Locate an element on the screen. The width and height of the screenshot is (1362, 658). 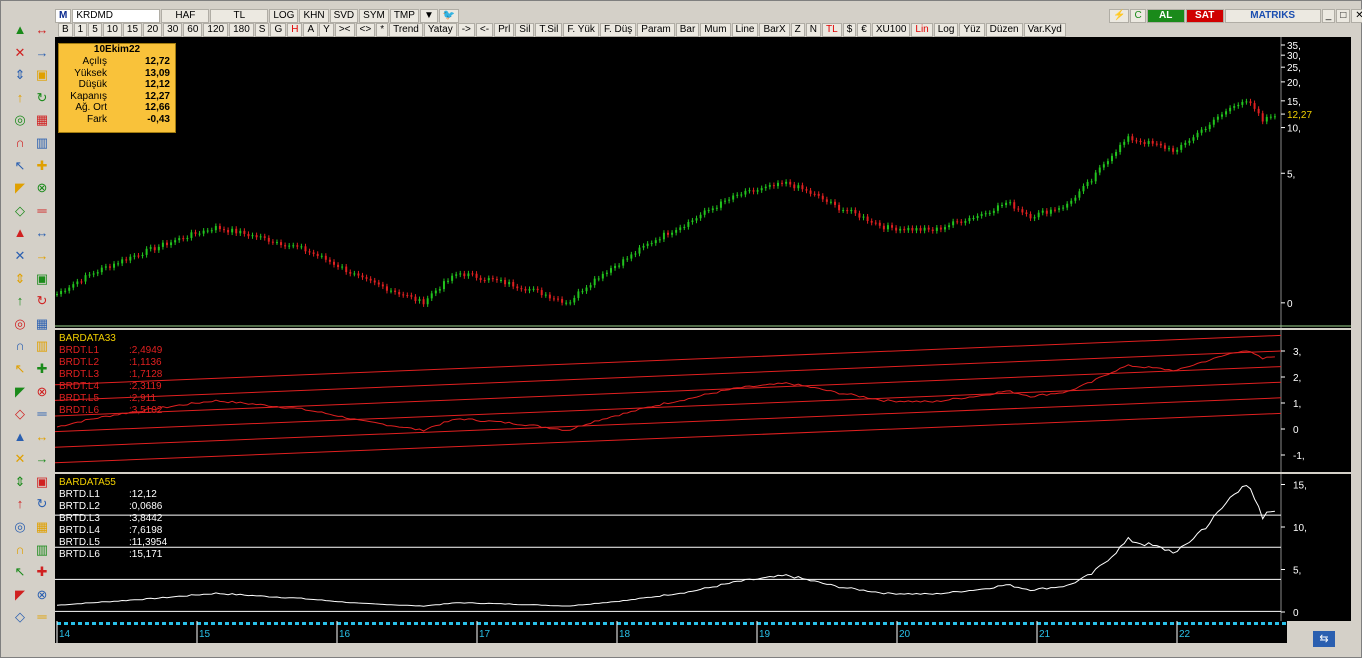
toolbar-button-1: 1 is located at coordinates (80, 29).